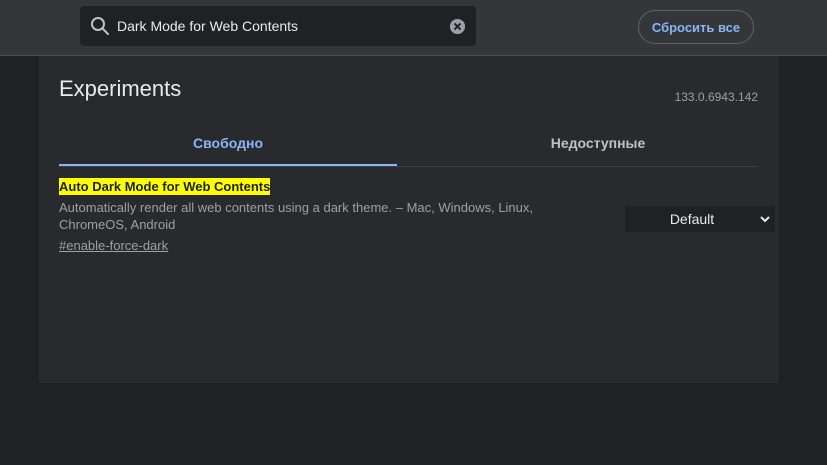 This screenshot has height=465, width=827. What do you see at coordinates (165, 186) in the screenshot?
I see `experiment-name: Auto Dark Mode for Web Contents` at bounding box center [165, 186].